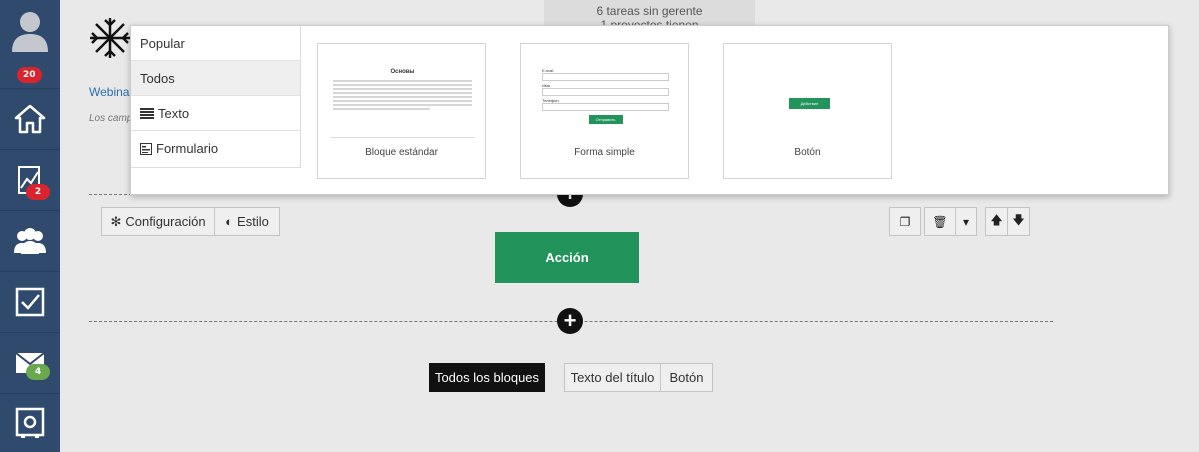  What do you see at coordinates (402, 72) in the screenshot?
I see `thumbnail-title: Основы` at bounding box center [402, 72].